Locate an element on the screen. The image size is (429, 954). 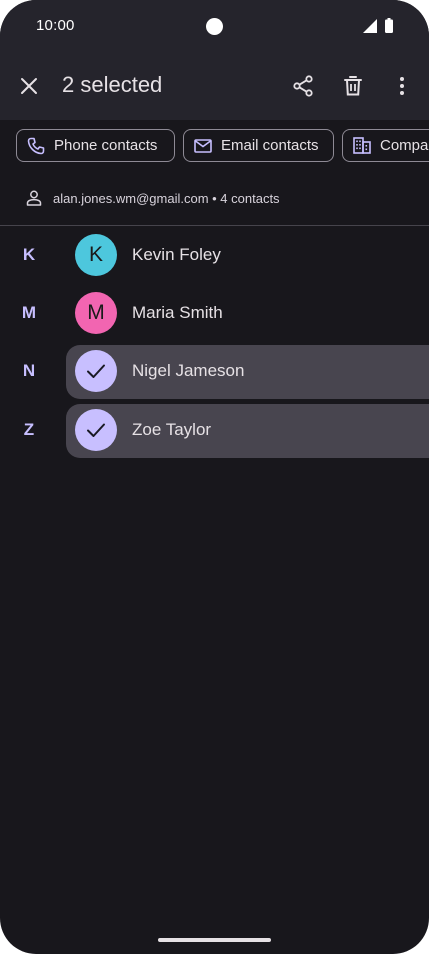
avatar-initial: M is located at coordinates (96, 312).